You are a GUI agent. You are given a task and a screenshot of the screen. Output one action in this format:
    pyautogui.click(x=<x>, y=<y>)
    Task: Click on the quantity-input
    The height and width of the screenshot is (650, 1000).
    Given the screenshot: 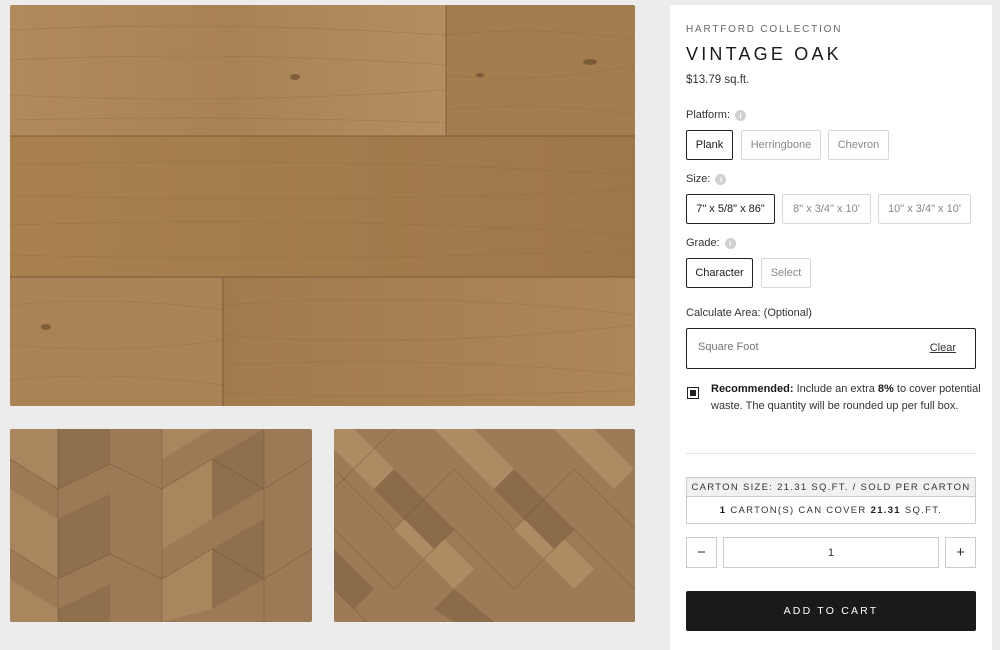 What is the action you would take?
    pyautogui.click(x=831, y=552)
    